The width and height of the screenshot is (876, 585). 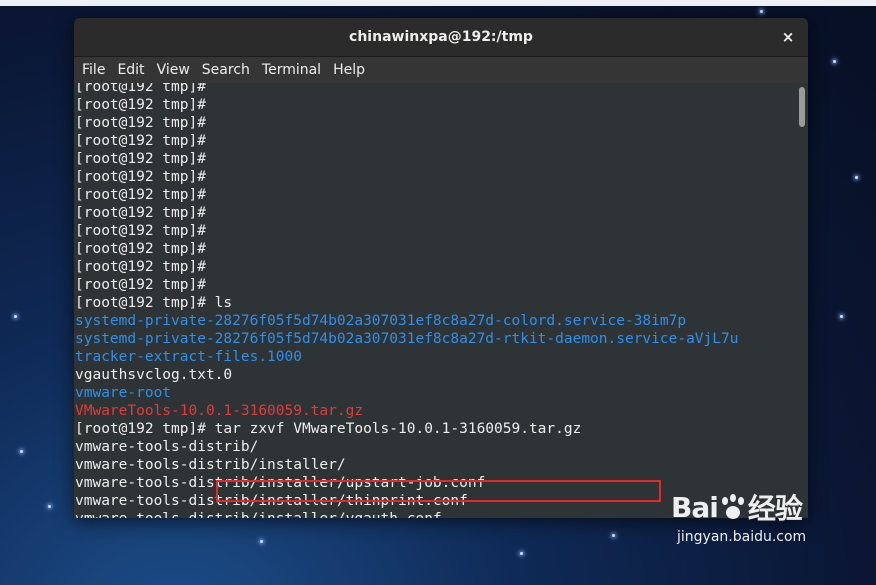 I want to click on terminal-line: [root@192 tmp]# ls, so click(x=154, y=303).